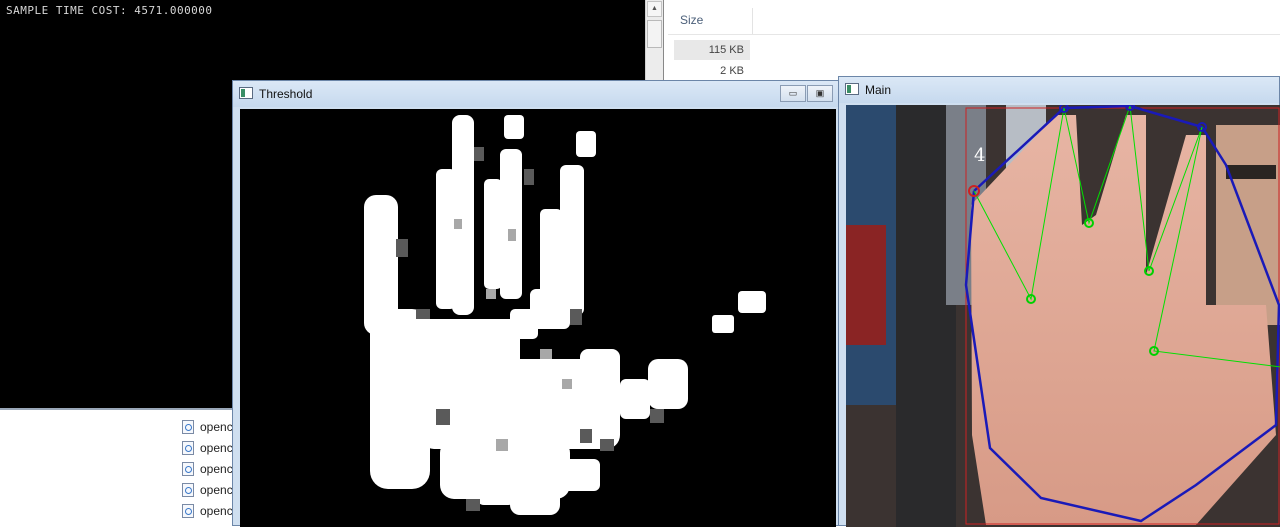  I want to click on finger-count-label: 4, so click(979, 155).